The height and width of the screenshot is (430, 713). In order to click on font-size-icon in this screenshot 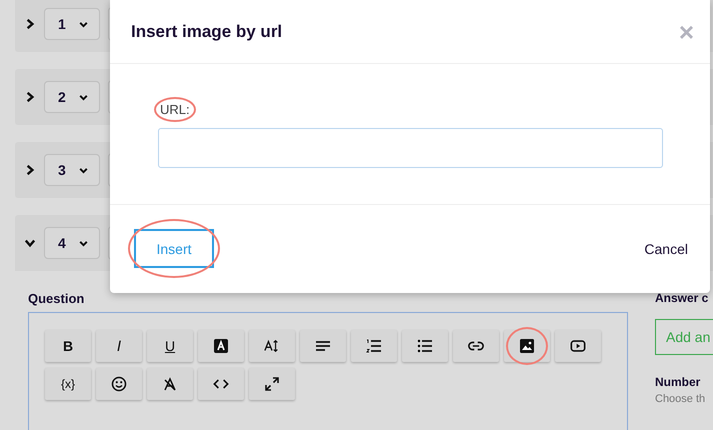, I will do `click(272, 346)`.